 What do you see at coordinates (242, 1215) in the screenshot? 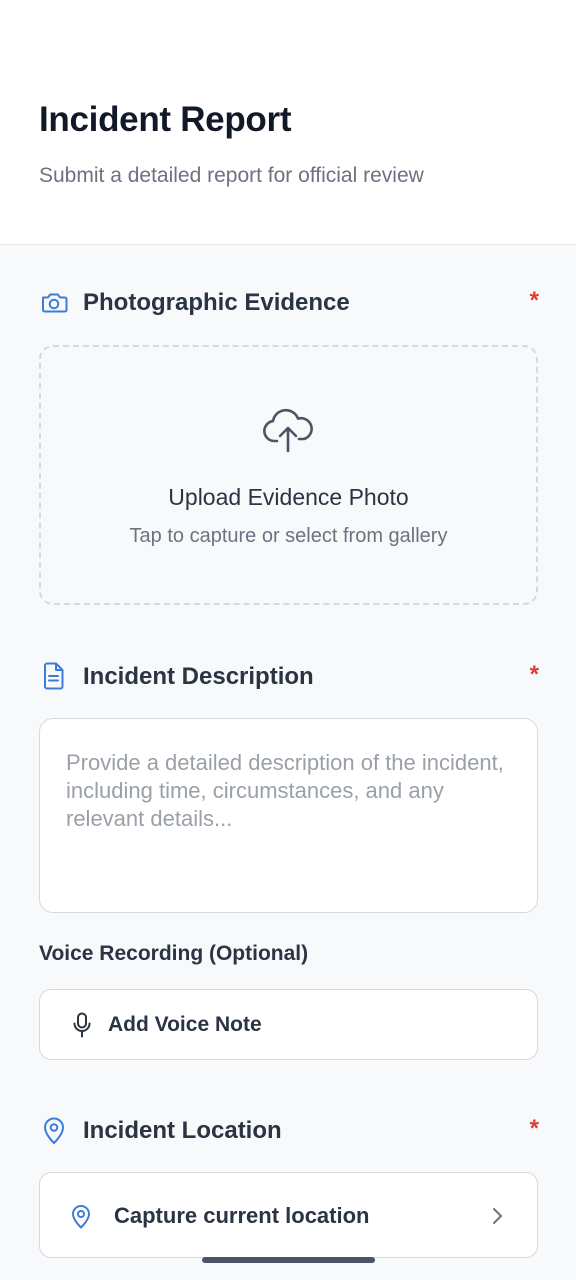
I see `capture-location-label: Capture current location` at bounding box center [242, 1215].